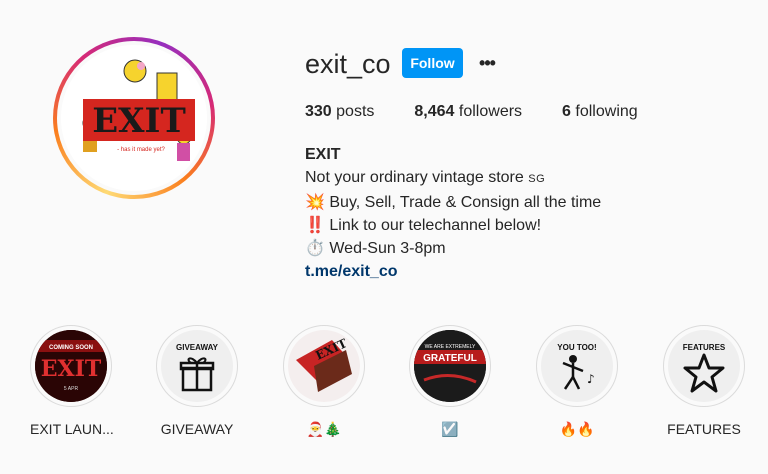 This screenshot has width=768, height=474. Describe the element at coordinates (197, 374) in the screenshot. I see `gift-icon` at that location.